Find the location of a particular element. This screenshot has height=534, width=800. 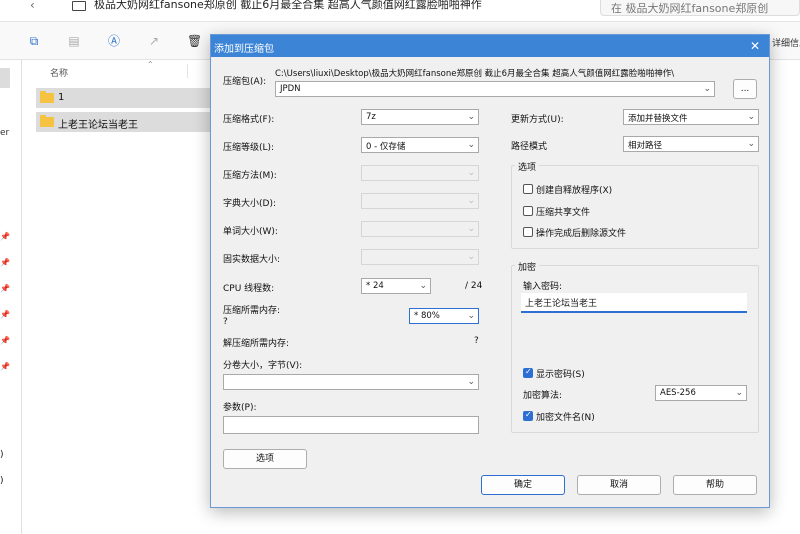

pathmode-label: 路径模式 is located at coordinates (529, 147).